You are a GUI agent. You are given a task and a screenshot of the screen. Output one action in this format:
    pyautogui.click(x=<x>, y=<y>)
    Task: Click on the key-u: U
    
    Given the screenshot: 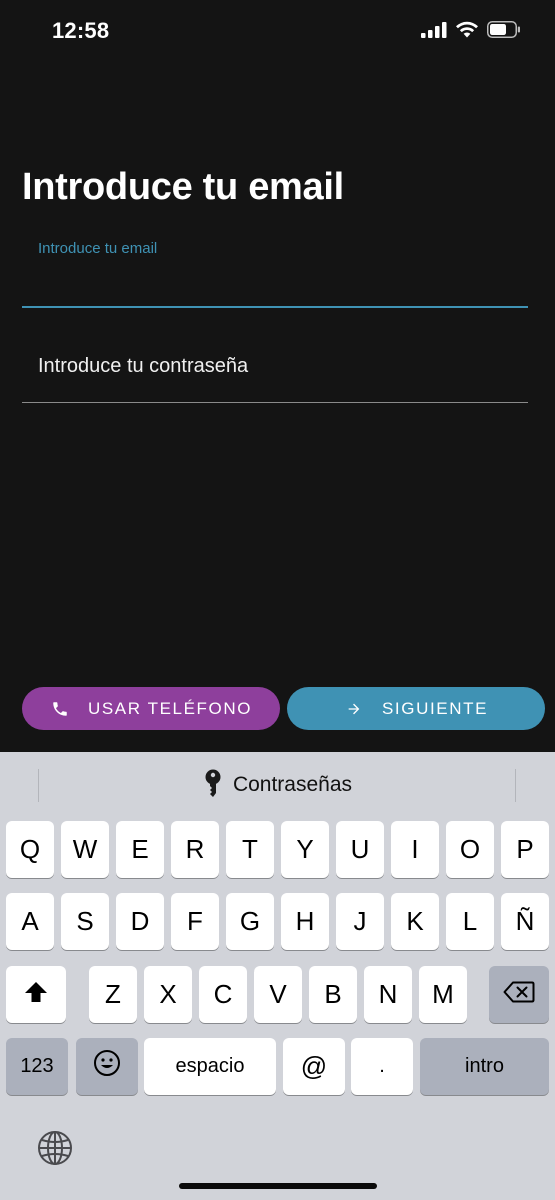 What is the action you would take?
    pyautogui.click(x=360, y=849)
    